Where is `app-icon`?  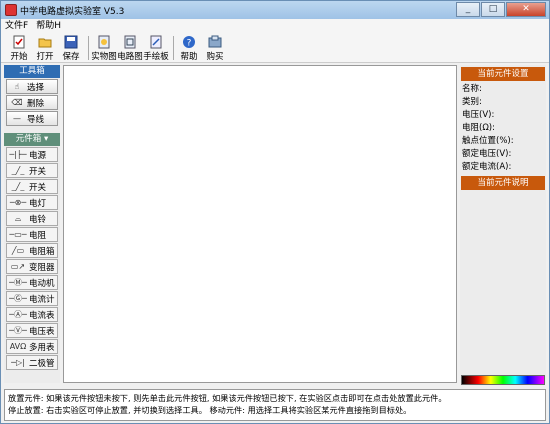
app-icon is located at coordinates (11, 10).